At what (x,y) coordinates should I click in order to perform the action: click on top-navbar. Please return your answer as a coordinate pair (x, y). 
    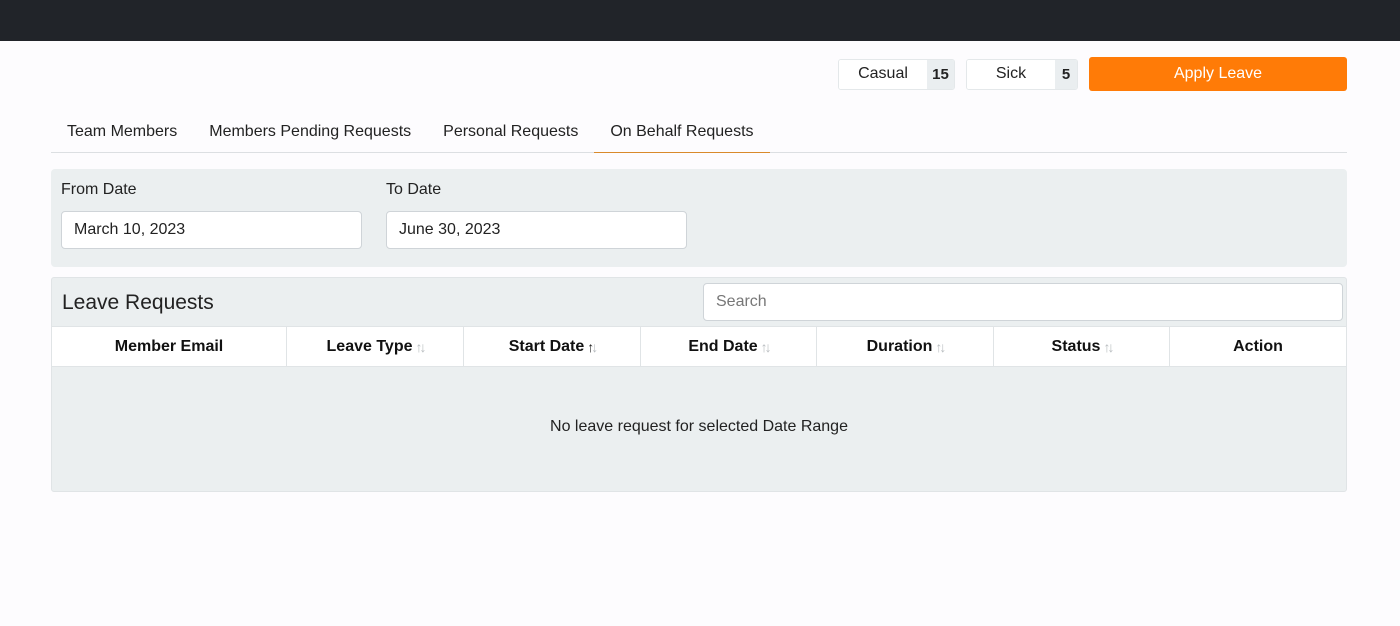
    Looking at the image, I should click on (700, 20).